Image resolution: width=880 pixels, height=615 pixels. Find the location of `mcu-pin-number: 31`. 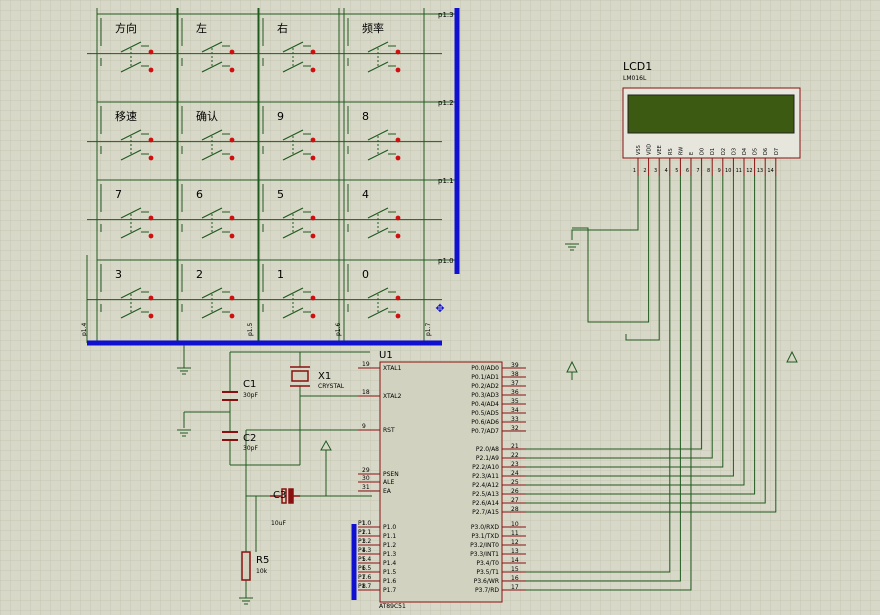

mcu-pin-number: 31 is located at coordinates (366, 487).